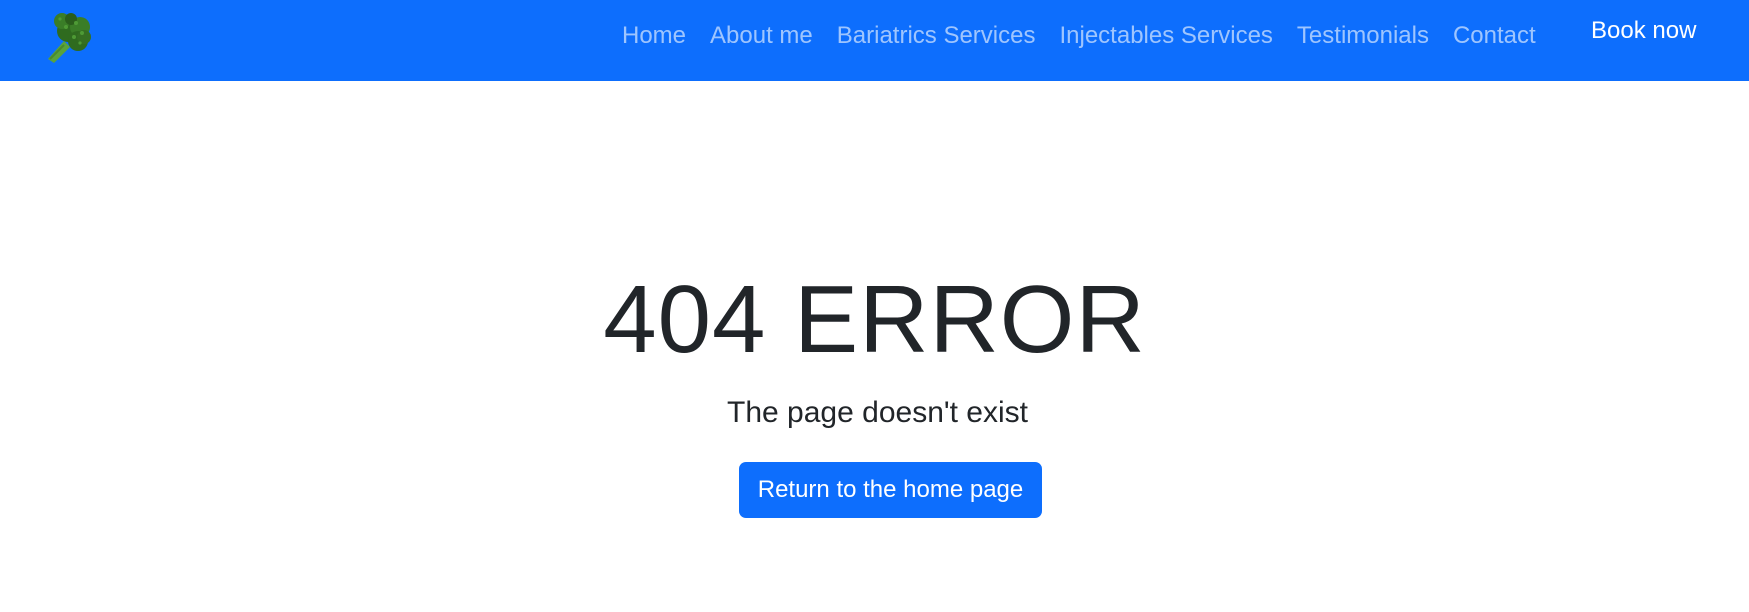 The height and width of the screenshot is (612, 1749). Describe the element at coordinates (654, 36) in the screenshot. I see `nav-link-home: Home` at that location.